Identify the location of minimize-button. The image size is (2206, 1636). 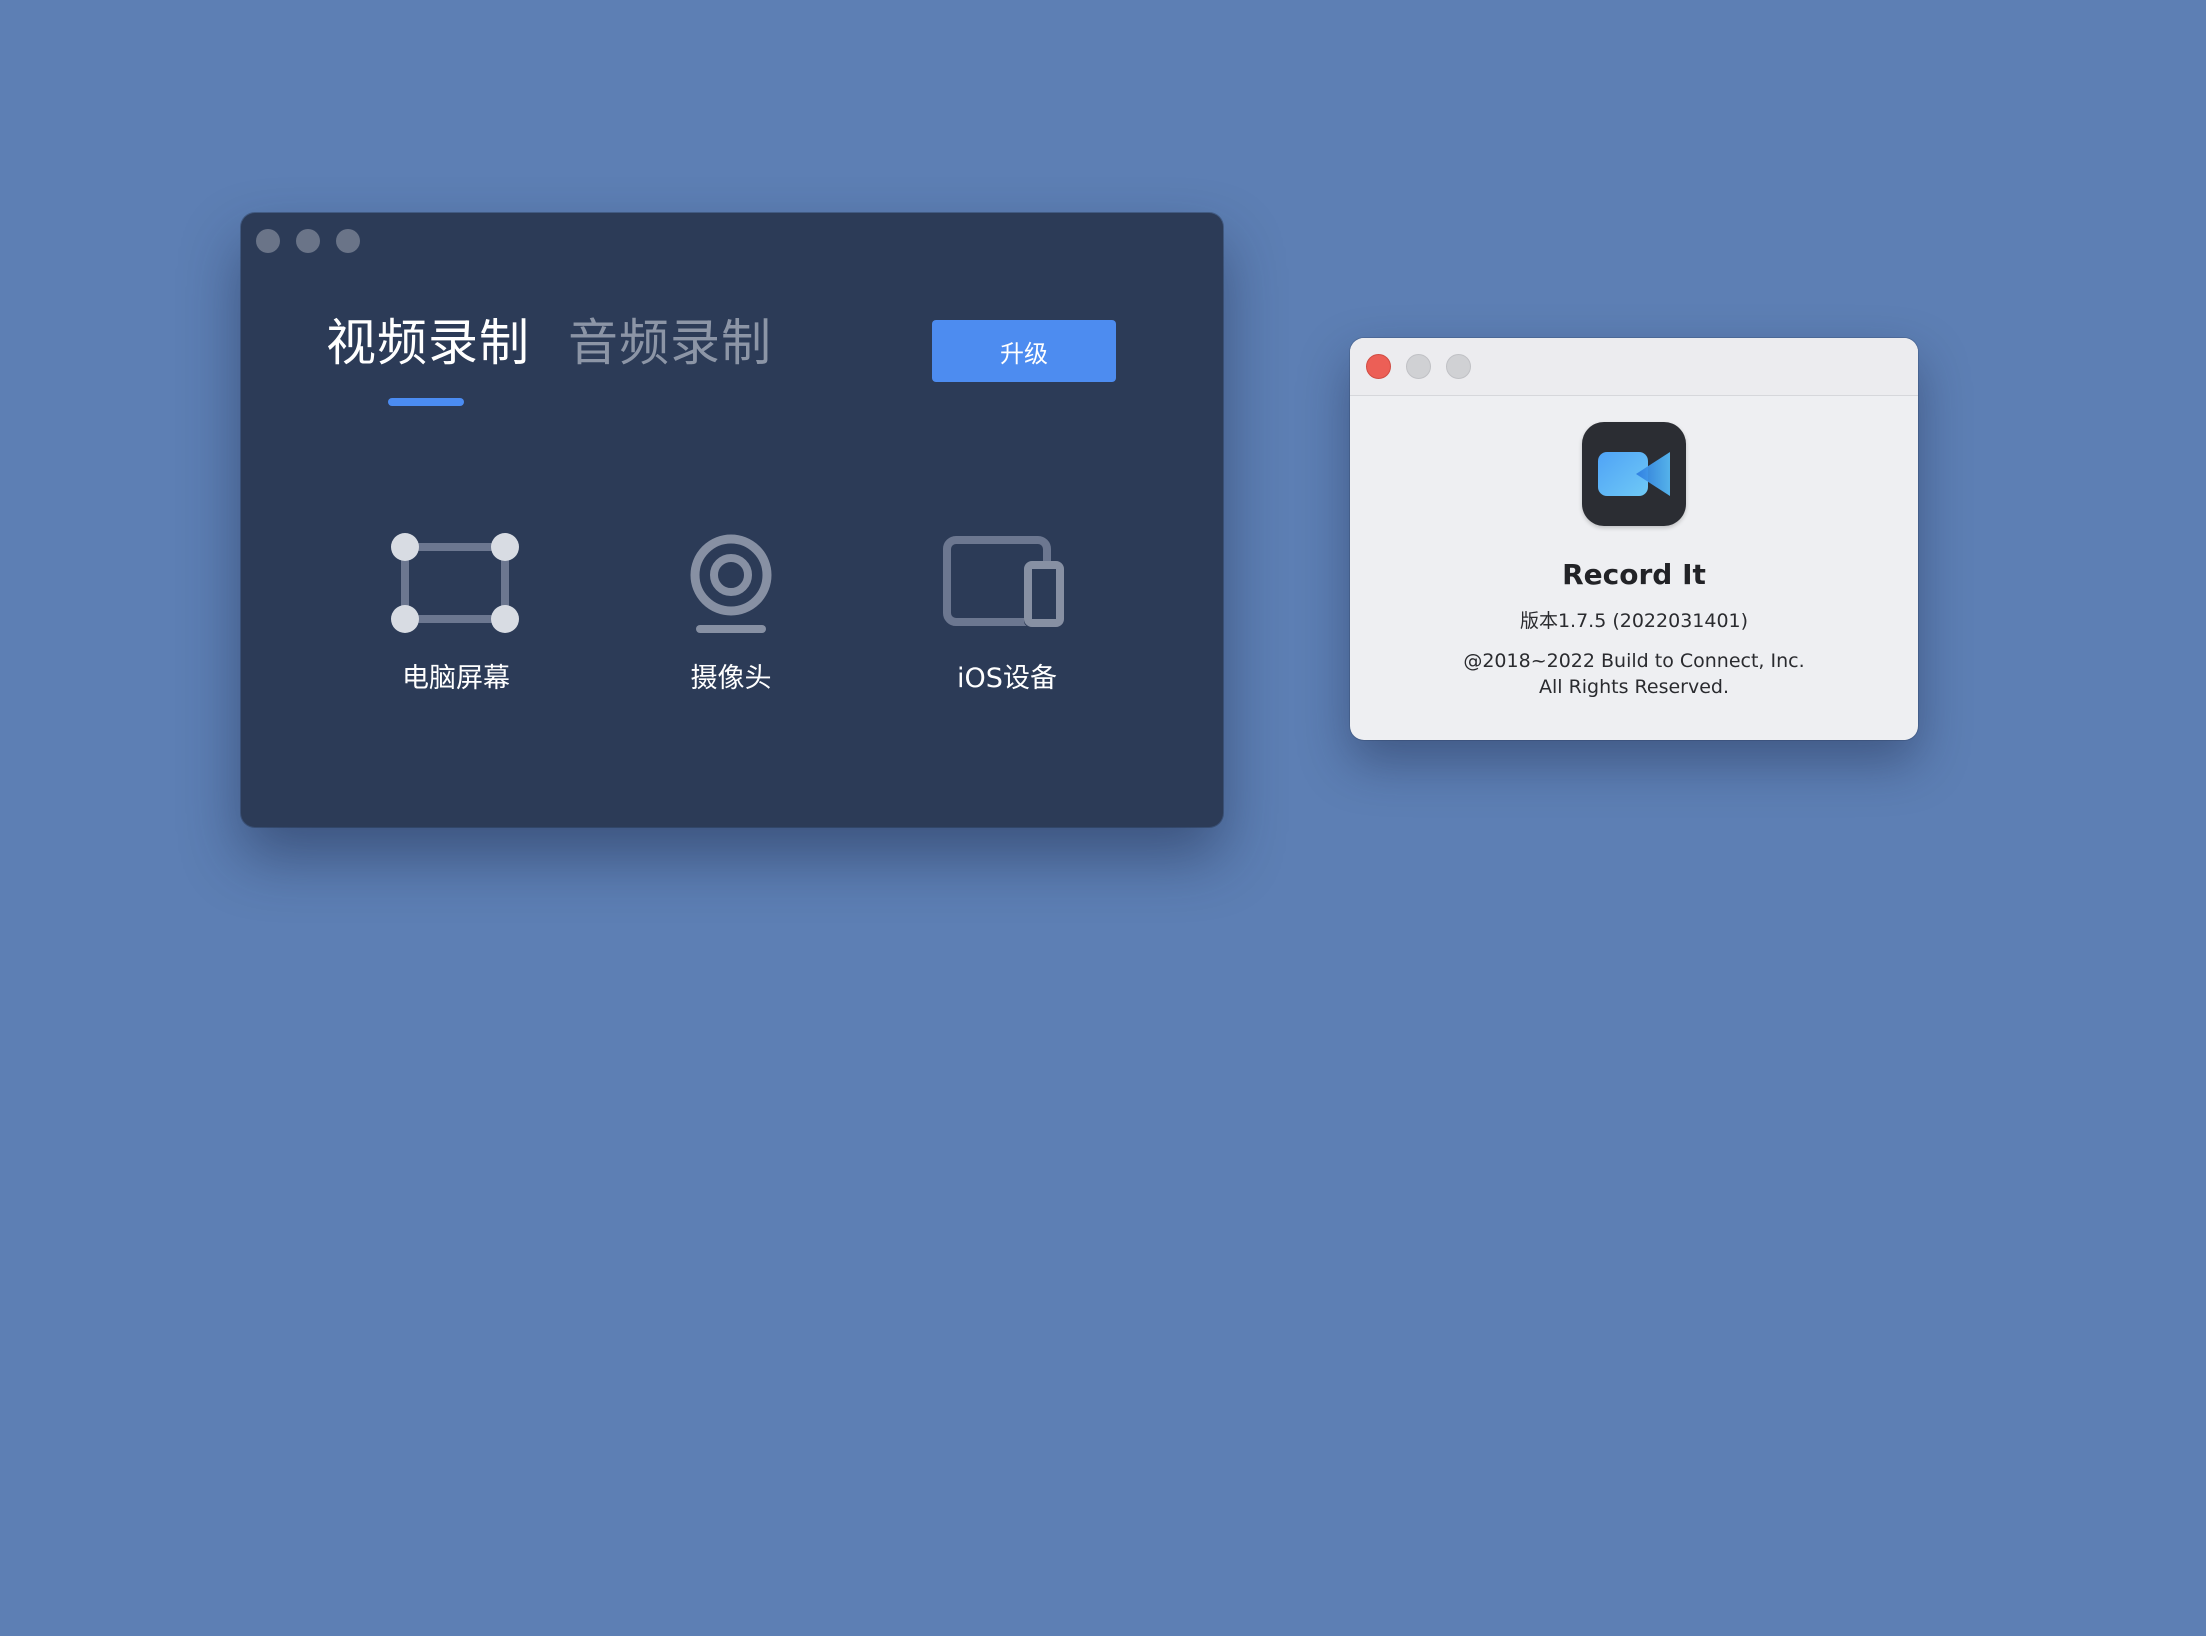
(308, 241).